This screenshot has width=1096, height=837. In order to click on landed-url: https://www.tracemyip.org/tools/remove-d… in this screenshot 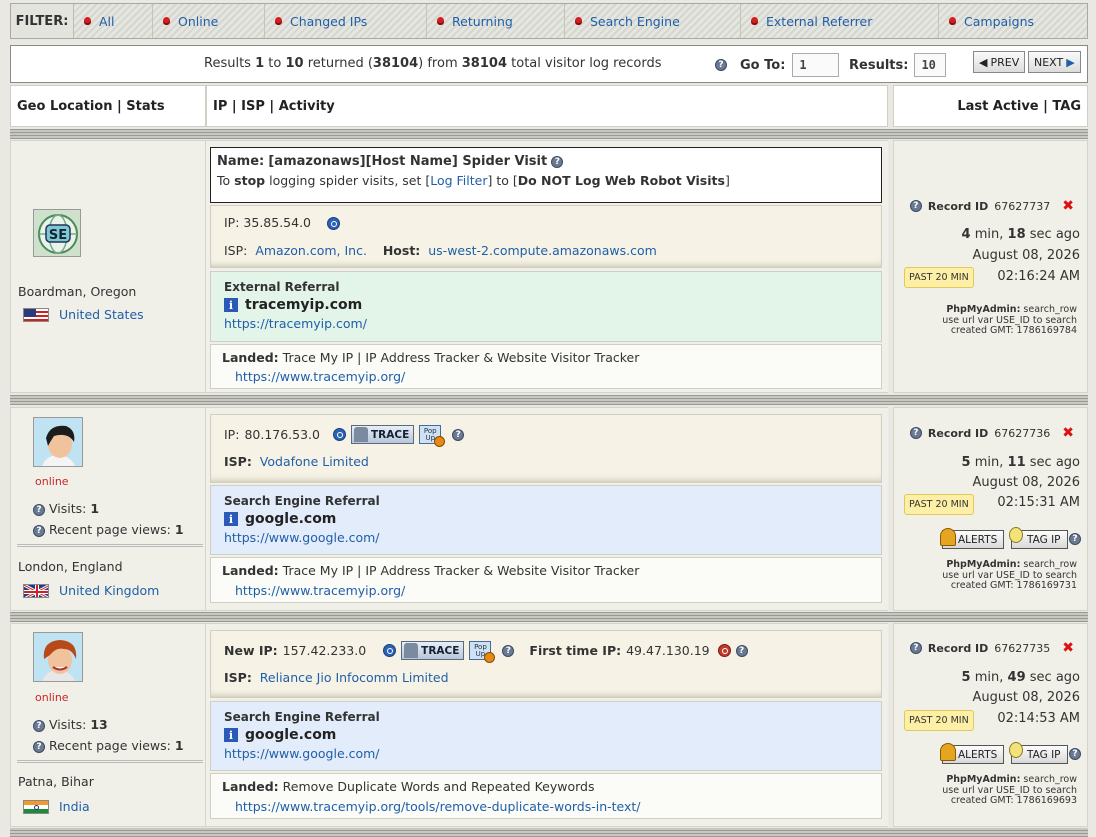, I will do `click(438, 806)`.